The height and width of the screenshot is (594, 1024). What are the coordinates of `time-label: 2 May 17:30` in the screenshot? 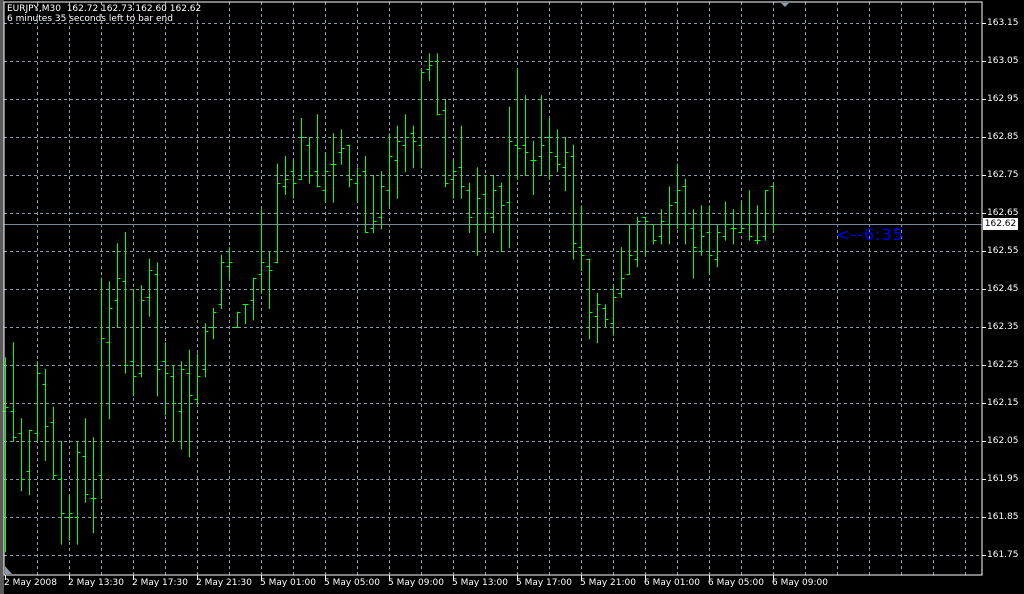 It's located at (160, 583).